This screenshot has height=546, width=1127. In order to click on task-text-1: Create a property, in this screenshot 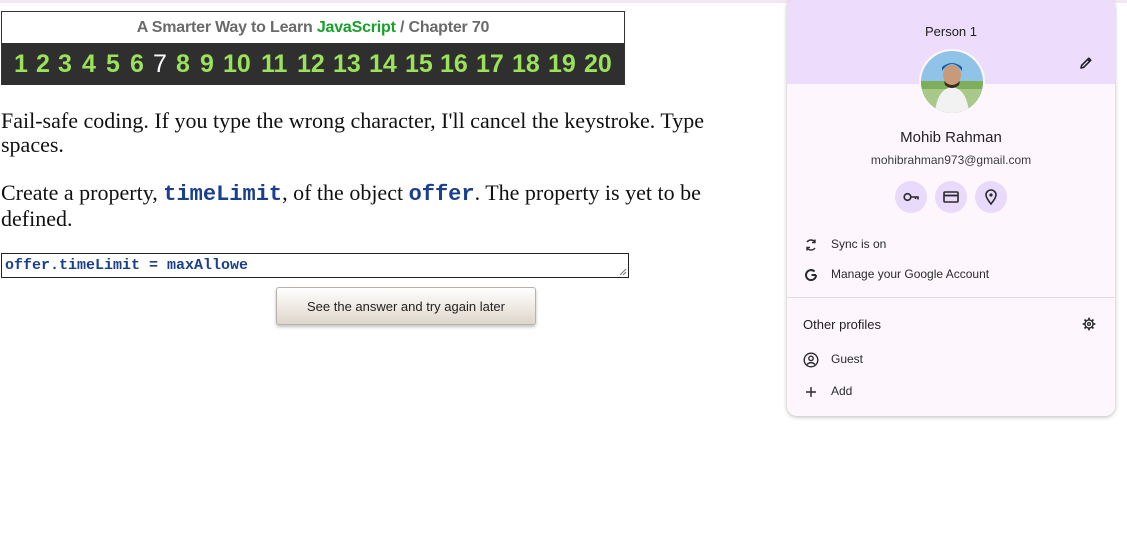, I will do `click(82, 192)`.